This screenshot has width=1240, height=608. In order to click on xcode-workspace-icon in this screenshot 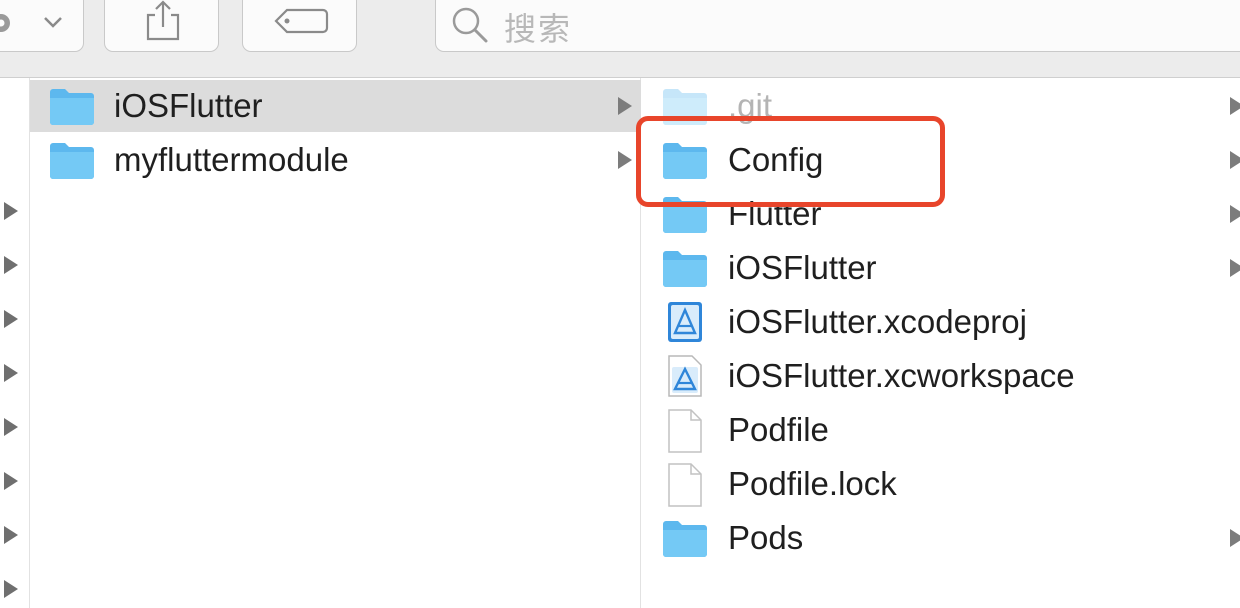, I will do `click(685, 376)`.